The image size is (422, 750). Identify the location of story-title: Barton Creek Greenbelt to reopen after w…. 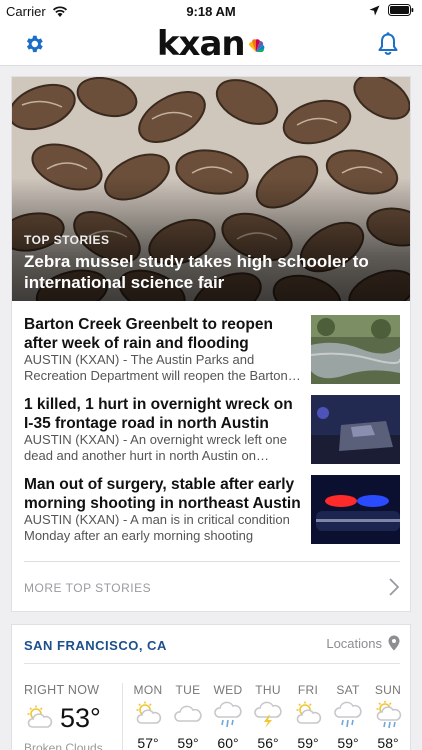
(148, 334).